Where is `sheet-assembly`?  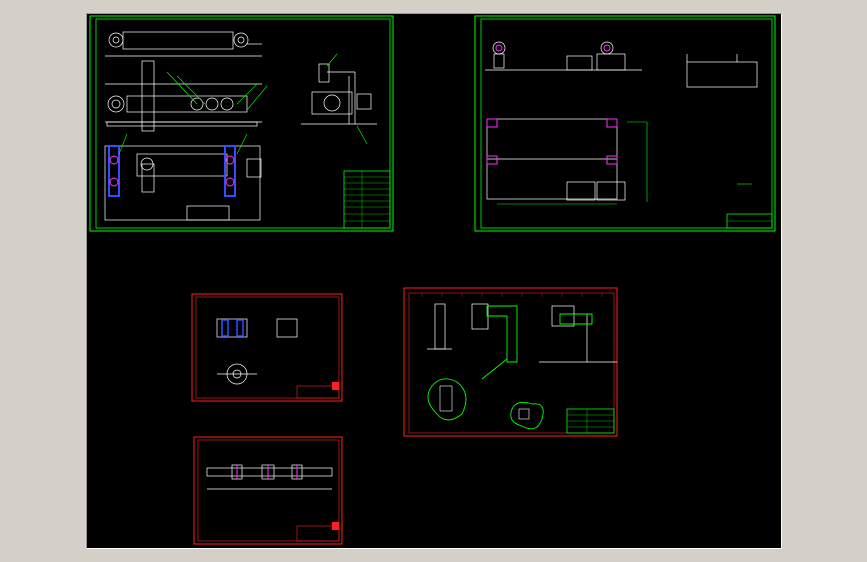
sheet-assembly is located at coordinates (241, 123).